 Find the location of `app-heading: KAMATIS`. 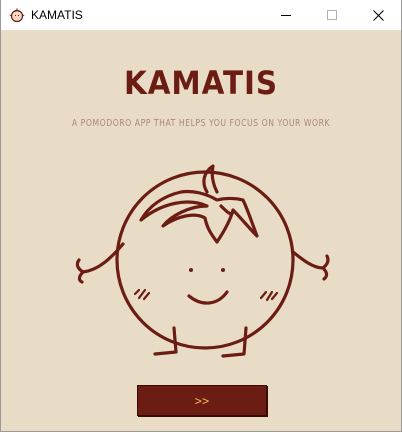

app-heading: KAMATIS is located at coordinates (201, 83).